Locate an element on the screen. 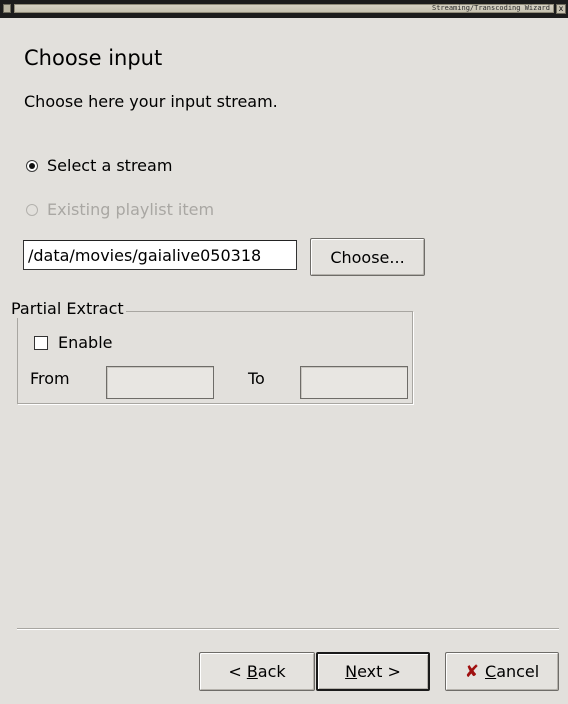 The height and width of the screenshot is (704, 568). back-button-mnemonic: B is located at coordinates (252, 671).